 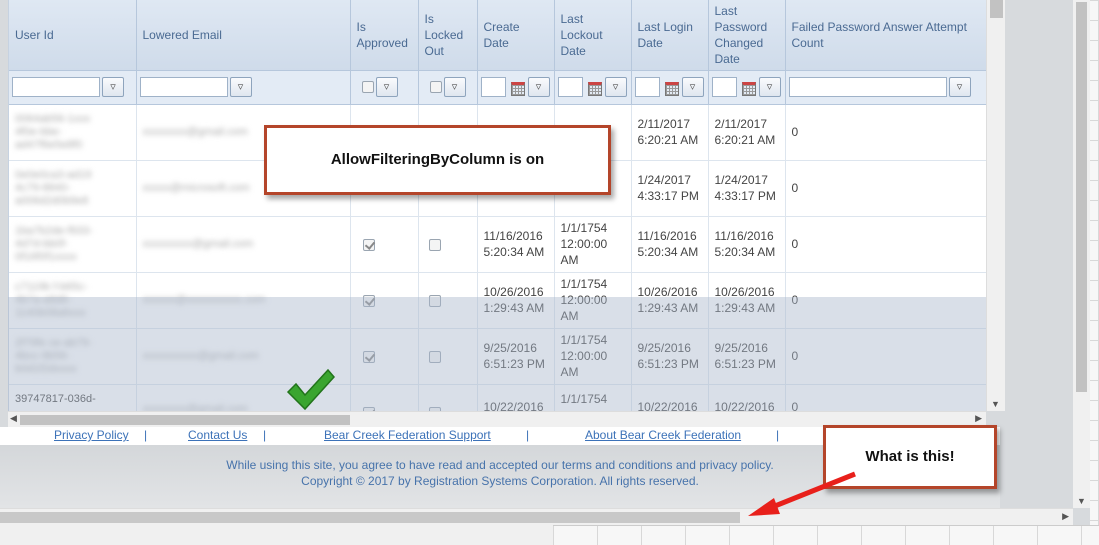 What do you see at coordinates (217, 435) in the screenshot?
I see `contact-us-link: Contact Us` at bounding box center [217, 435].